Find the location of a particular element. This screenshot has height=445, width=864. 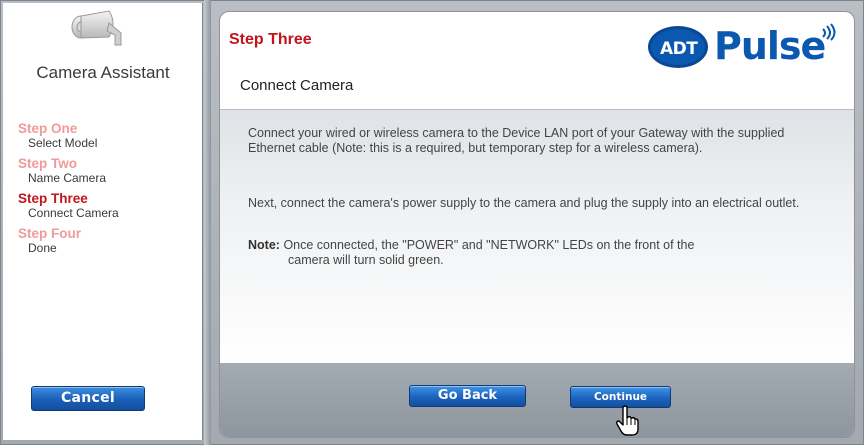

step-one-desc: Select Model is located at coordinates (63, 143).